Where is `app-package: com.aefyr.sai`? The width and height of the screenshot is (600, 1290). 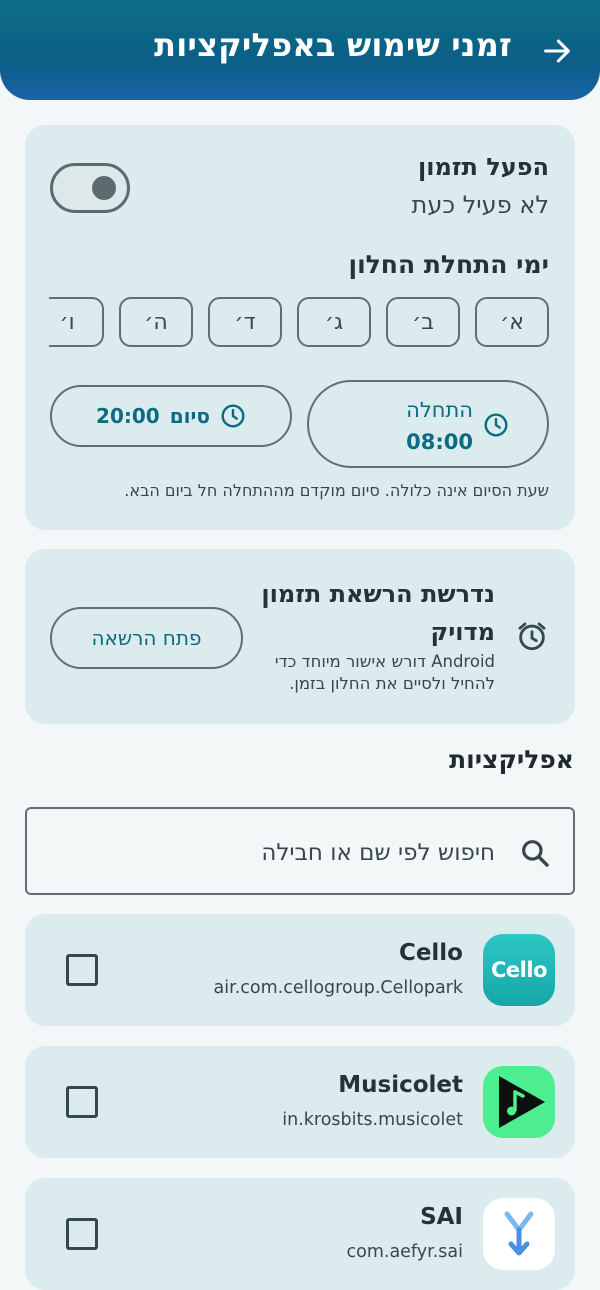
app-package: com.aefyr.sai is located at coordinates (405, 1252).